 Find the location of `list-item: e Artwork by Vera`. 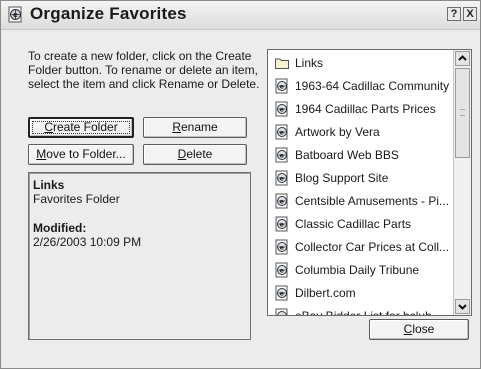

list-item: e Artwork by Vera is located at coordinates (364, 132).